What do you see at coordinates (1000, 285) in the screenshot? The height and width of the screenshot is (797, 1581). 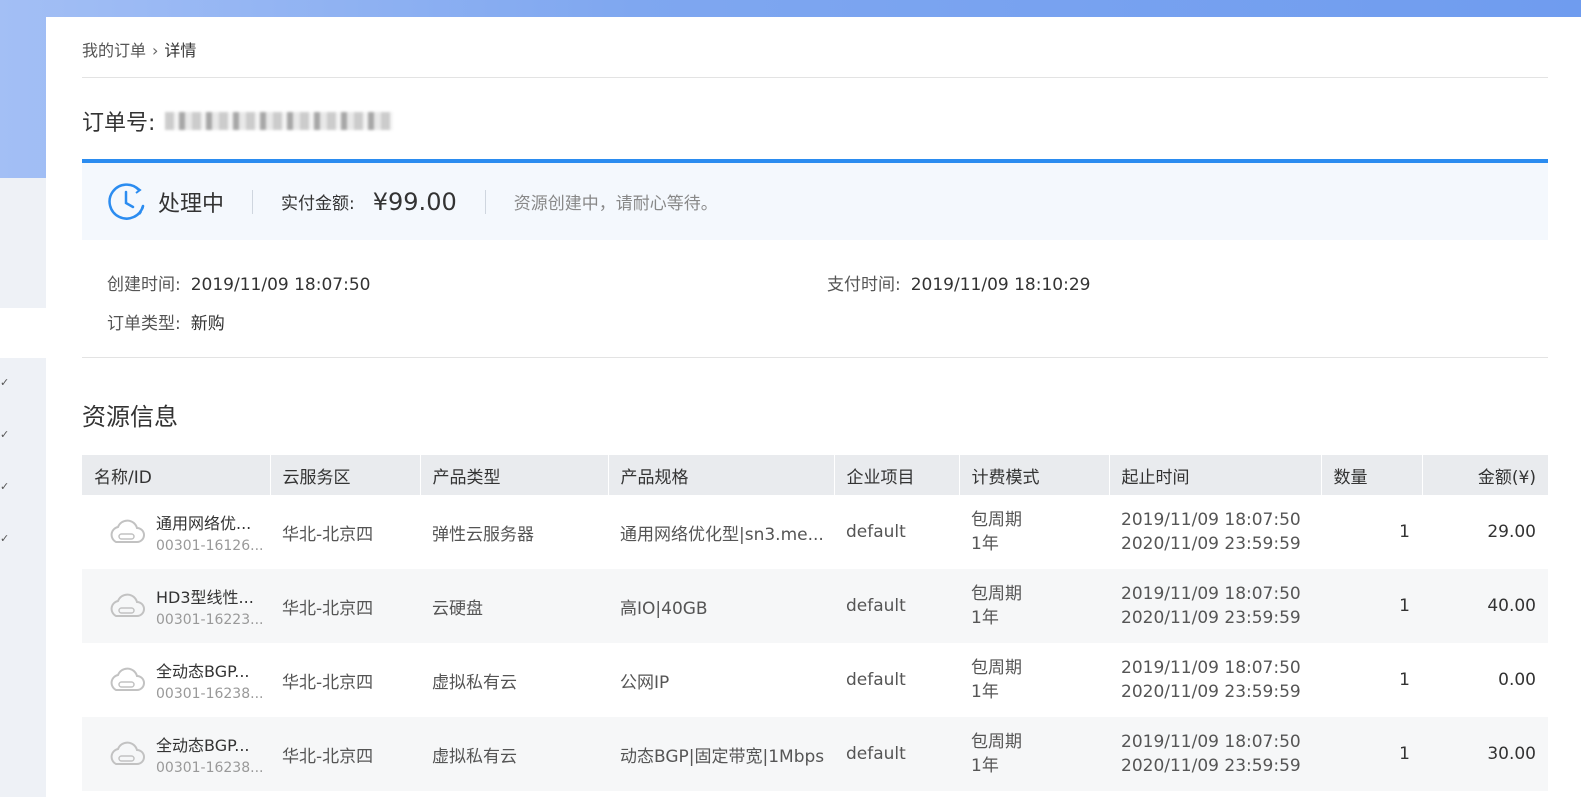 I see `paid-time-value: 2019/11/09 18:10:29` at bounding box center [1000, 285].